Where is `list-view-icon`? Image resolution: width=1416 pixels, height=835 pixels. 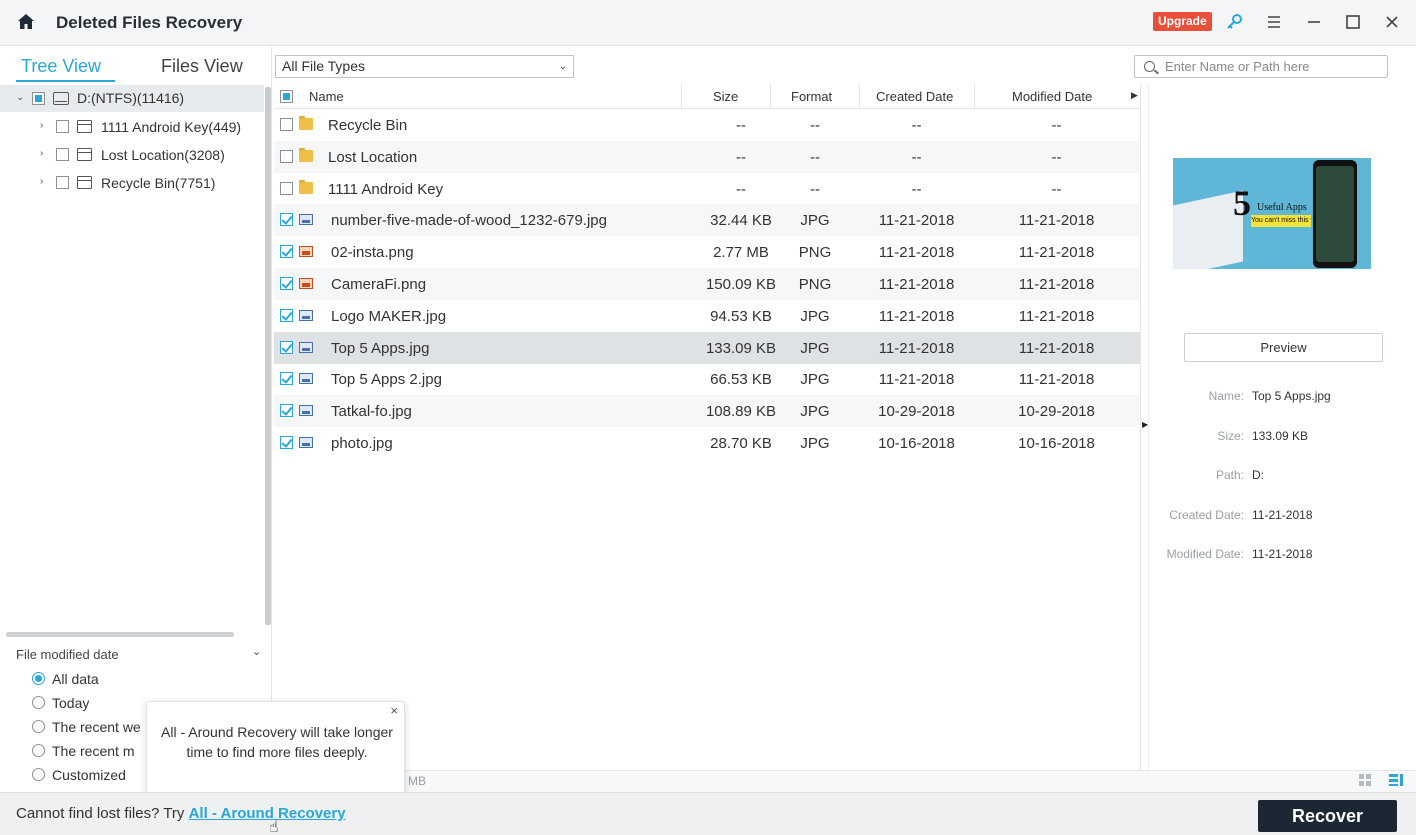
list-view-icon is located at coordinates (1396, 780).